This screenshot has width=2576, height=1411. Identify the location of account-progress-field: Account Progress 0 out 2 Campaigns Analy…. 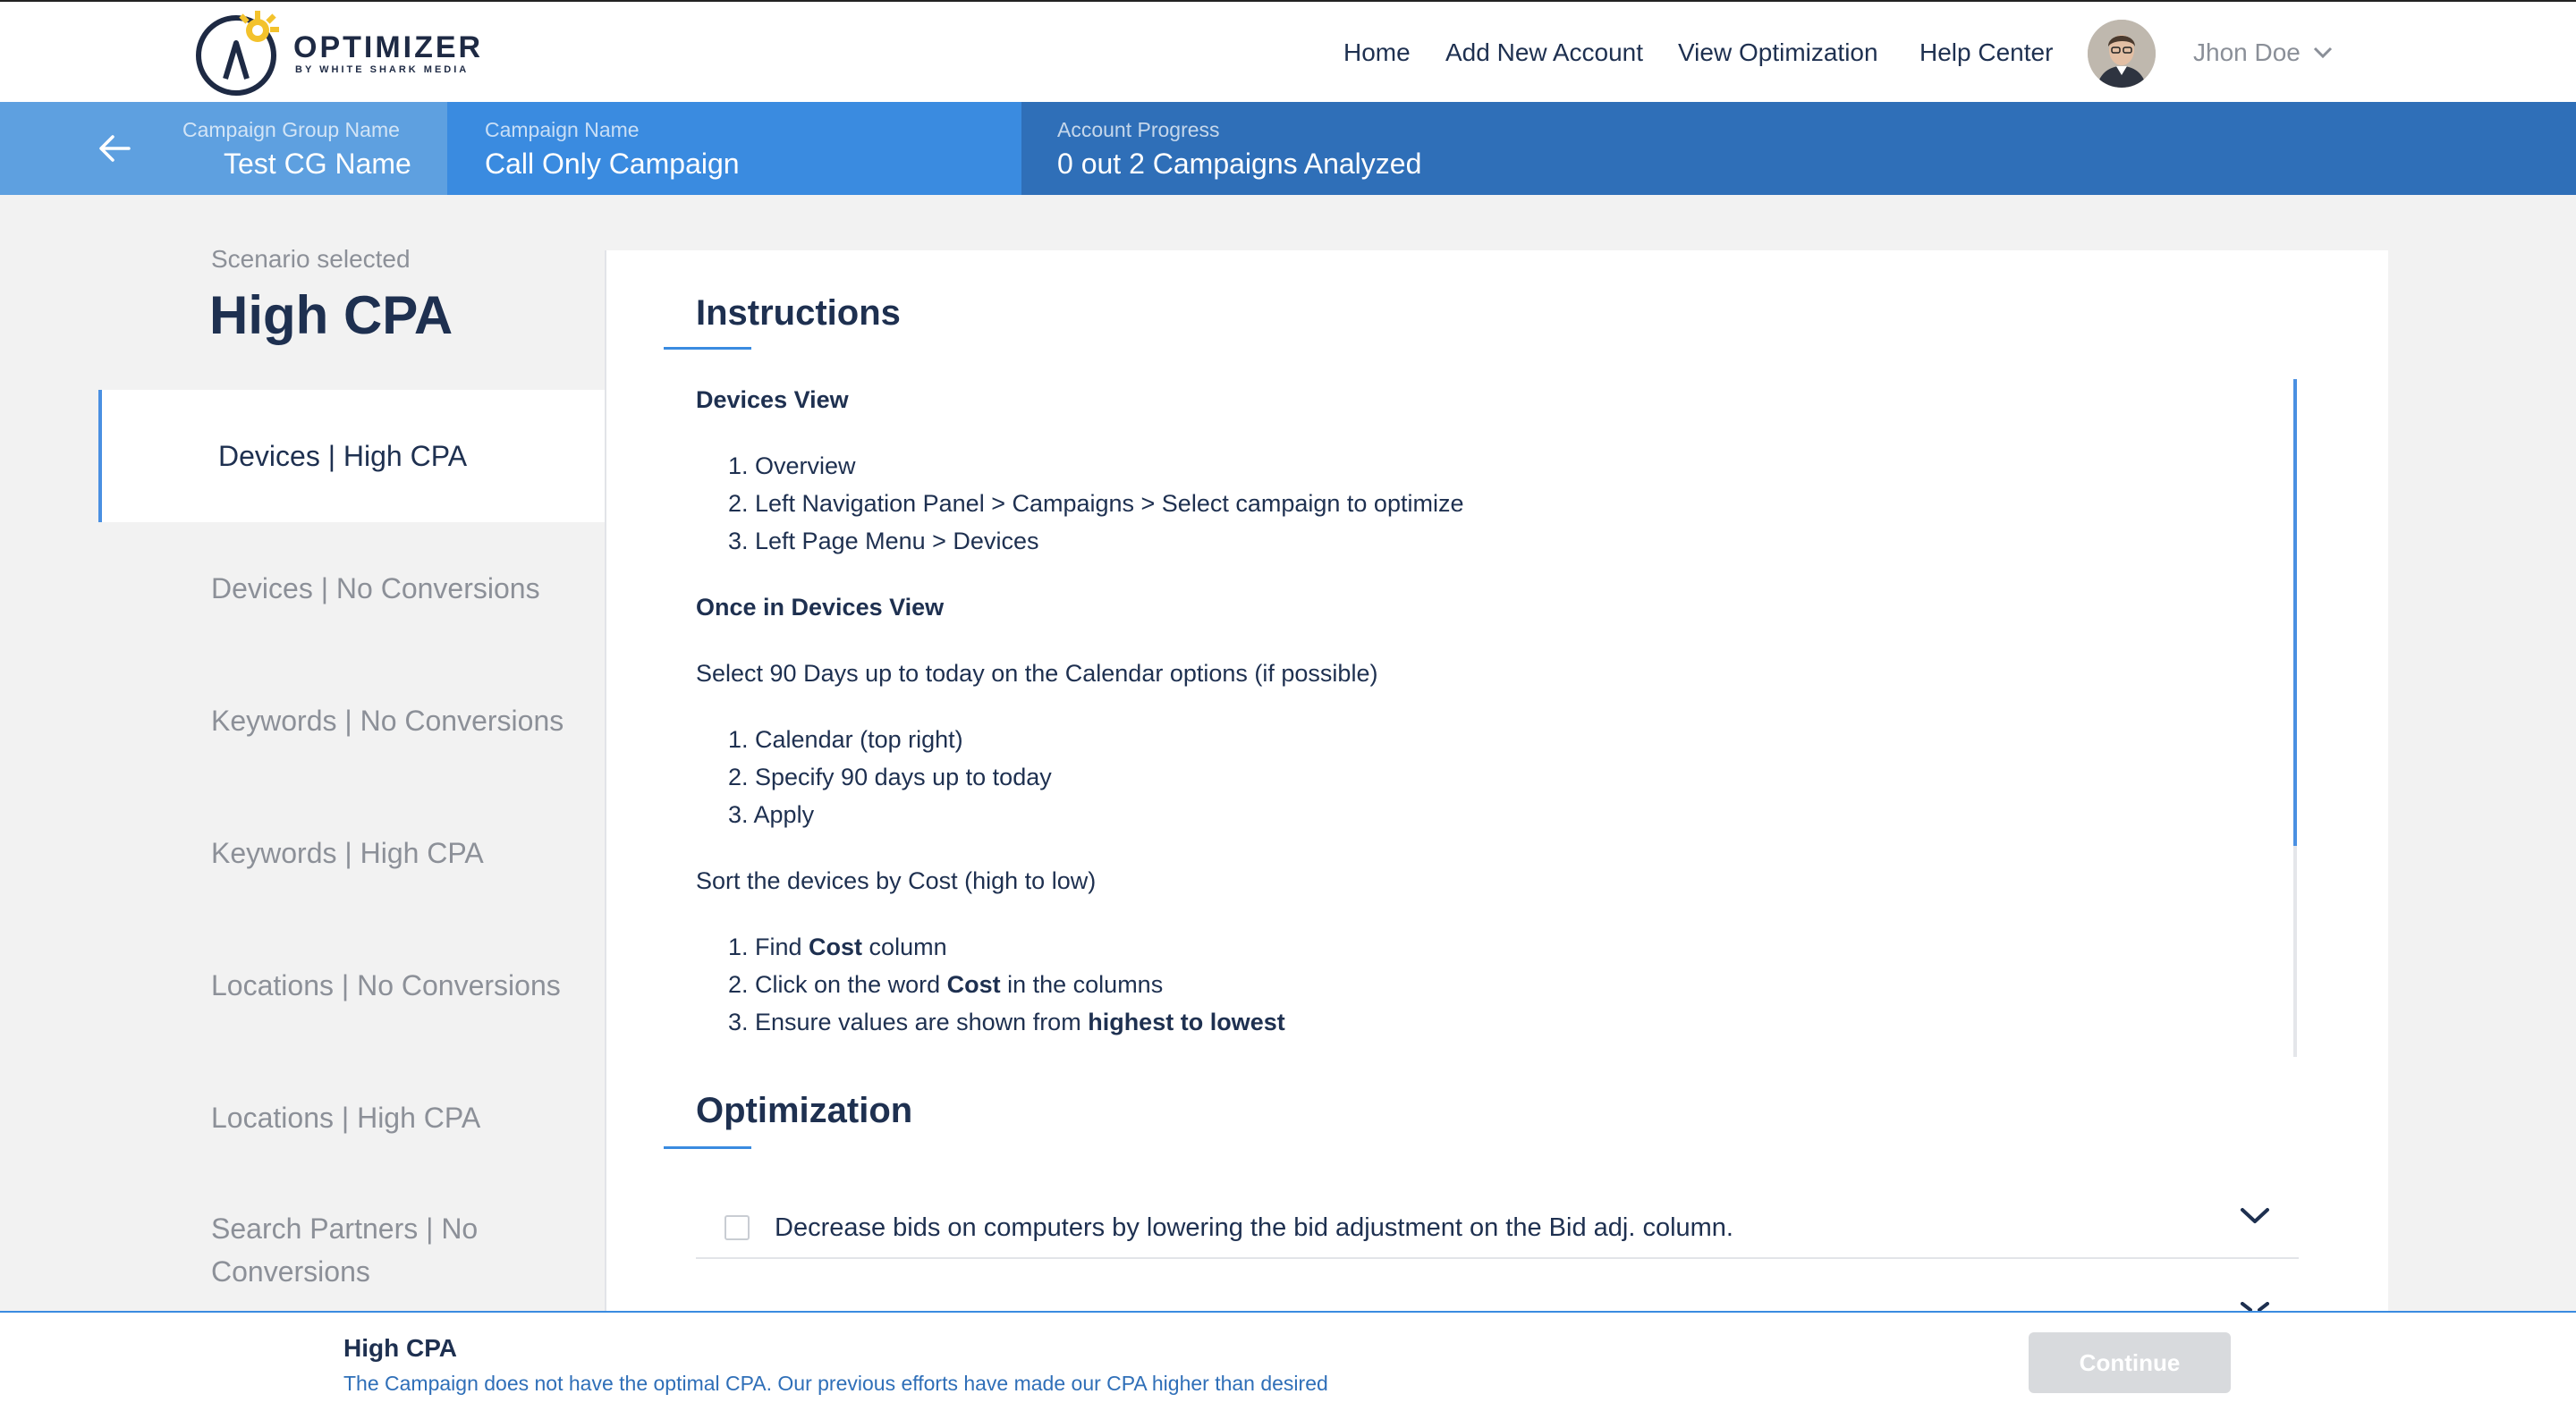
(1239, 149).